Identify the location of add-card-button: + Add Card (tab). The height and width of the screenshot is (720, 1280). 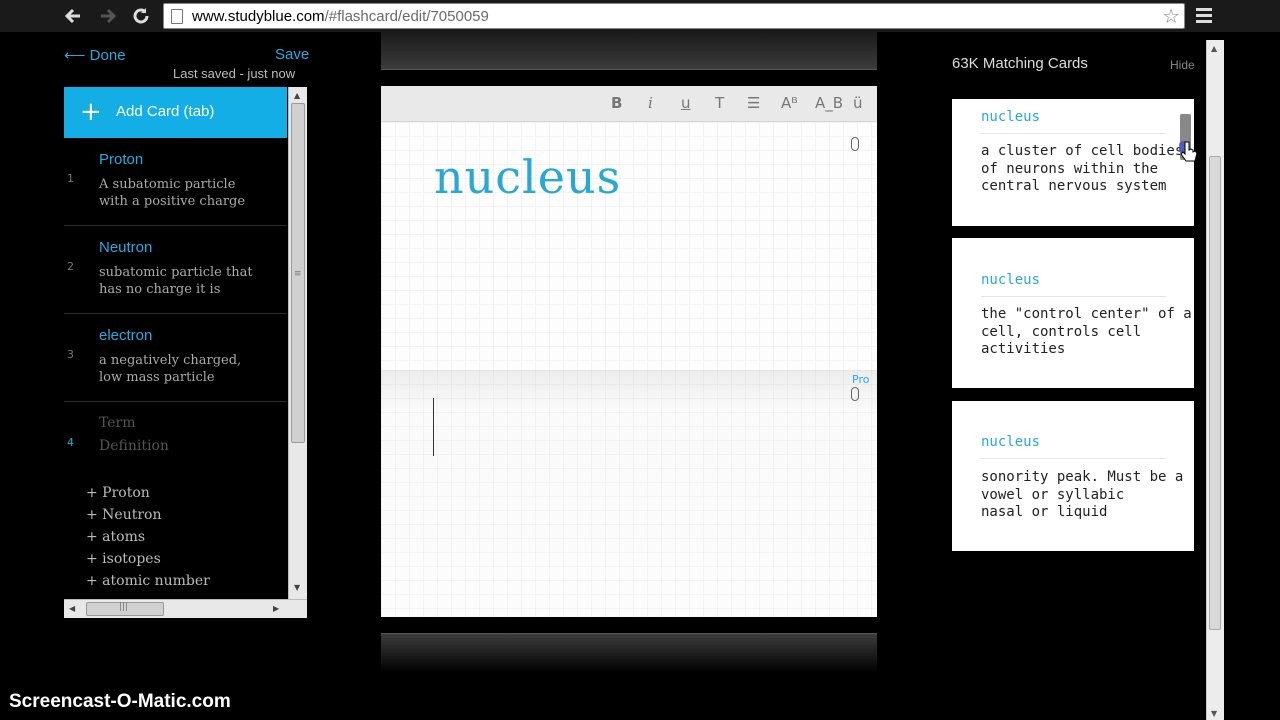
(175, 112).